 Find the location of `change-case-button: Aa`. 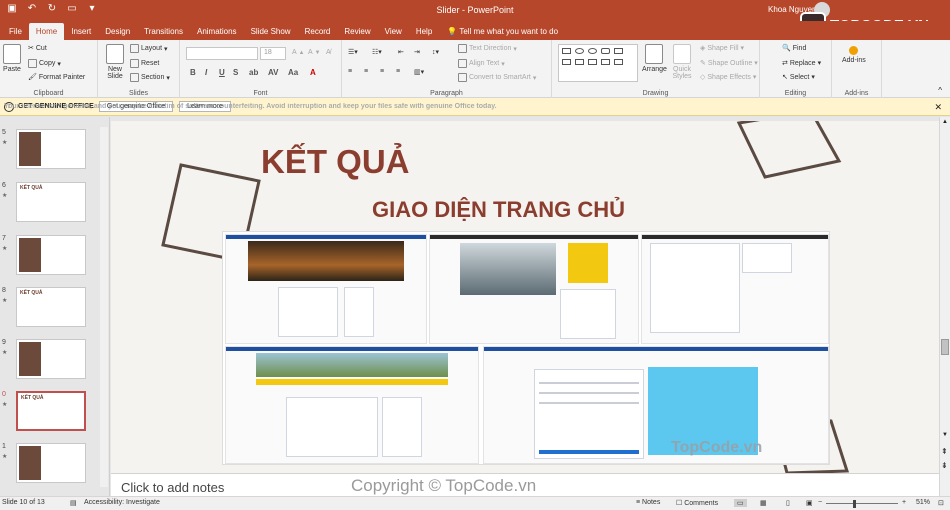

change-case-button: Aa is located at coordinates (293, 72).